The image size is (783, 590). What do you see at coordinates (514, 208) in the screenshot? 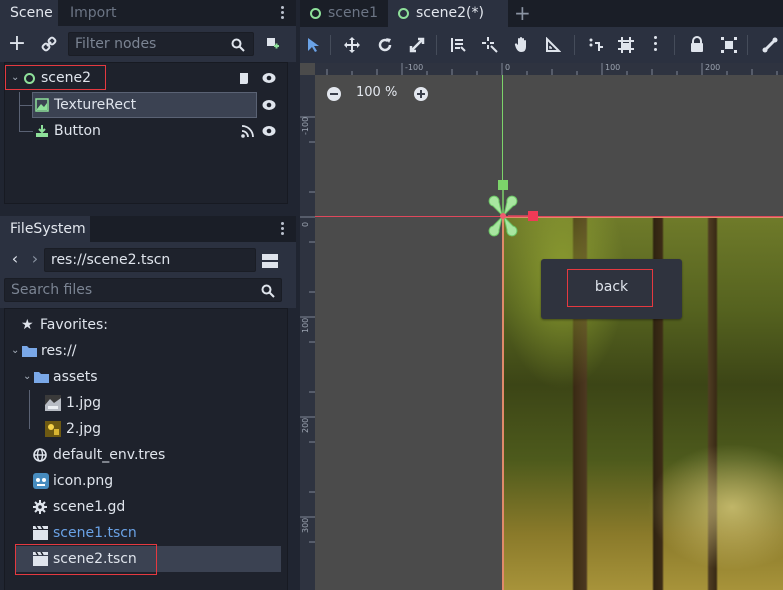
I see `anchor-gizmo` at bounding box center [514, 208].